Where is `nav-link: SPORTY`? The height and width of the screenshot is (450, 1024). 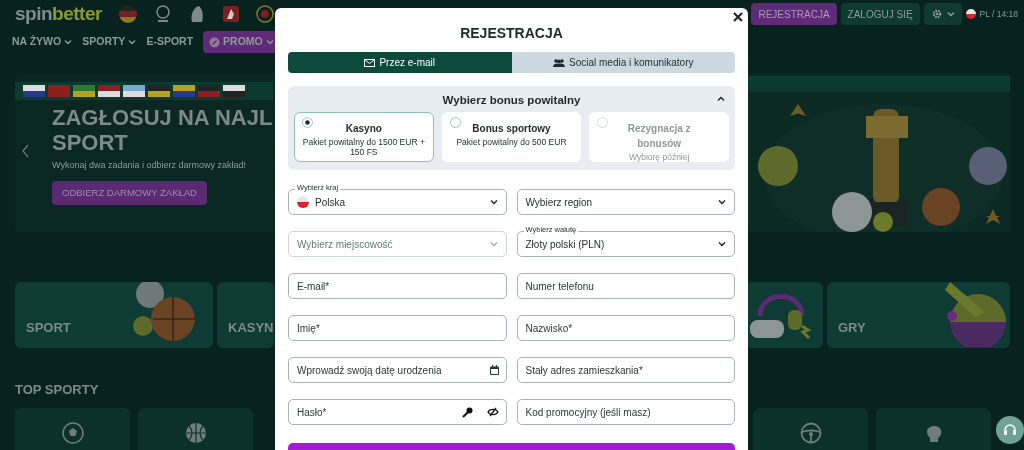 nav-link: SPORTY is located at coordinates (109, 42).